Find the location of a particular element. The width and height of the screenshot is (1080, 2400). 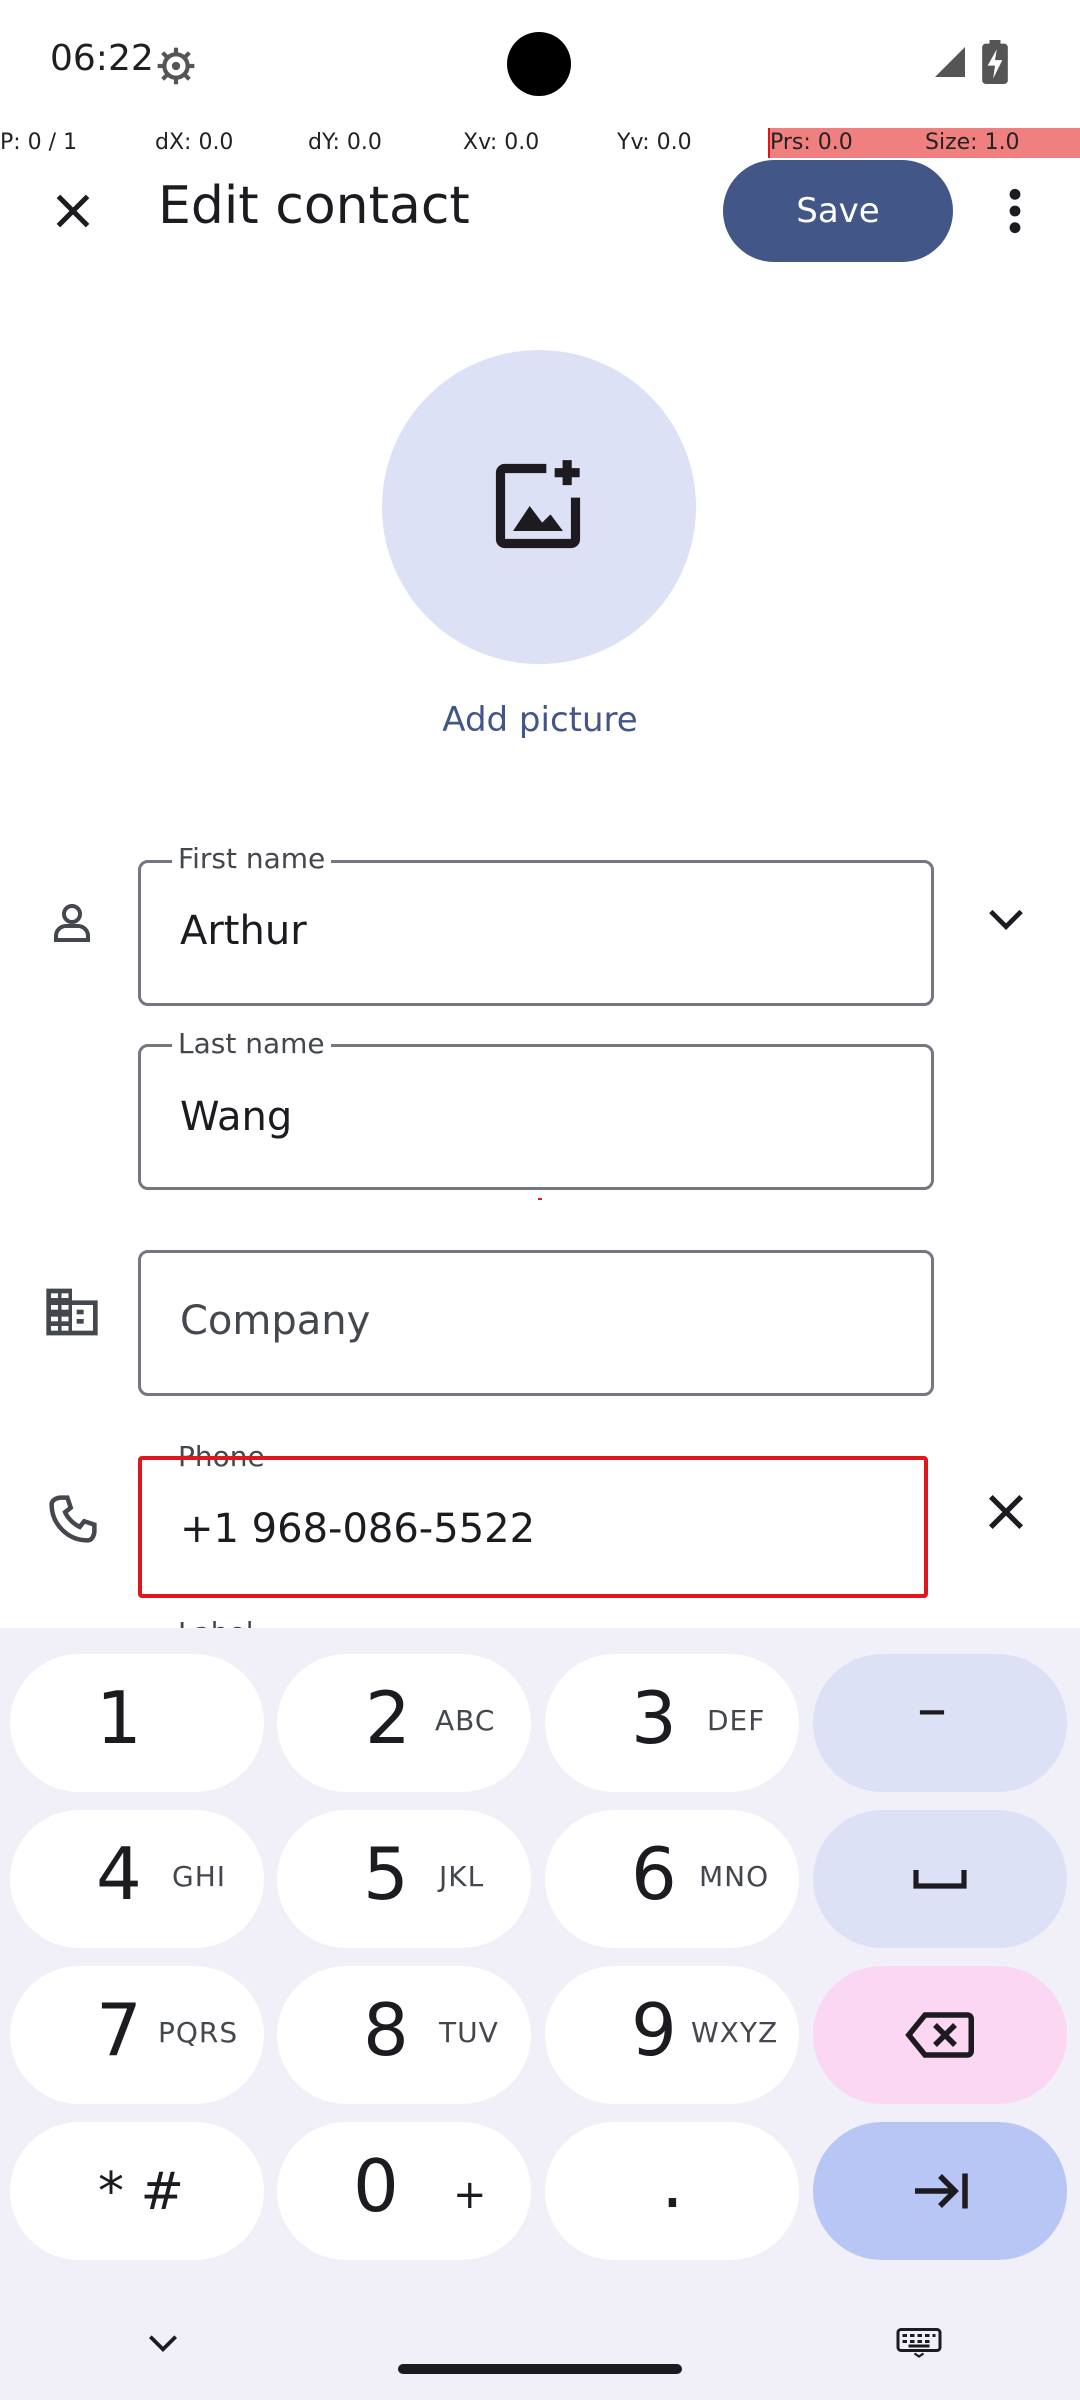

key-0: 0 + is located at coordinates (404, 2191).